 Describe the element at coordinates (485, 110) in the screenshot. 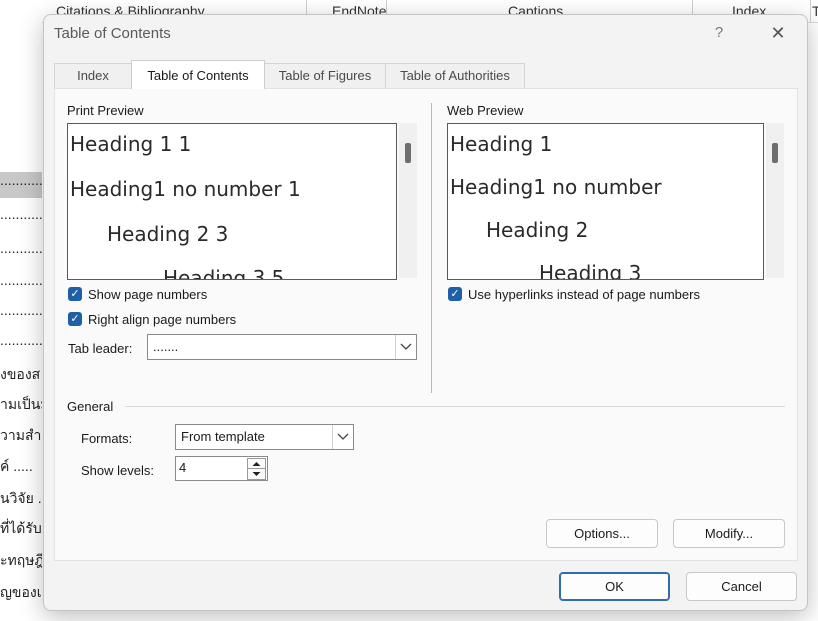

I see `web-preview-label: Web Preview` at that location.